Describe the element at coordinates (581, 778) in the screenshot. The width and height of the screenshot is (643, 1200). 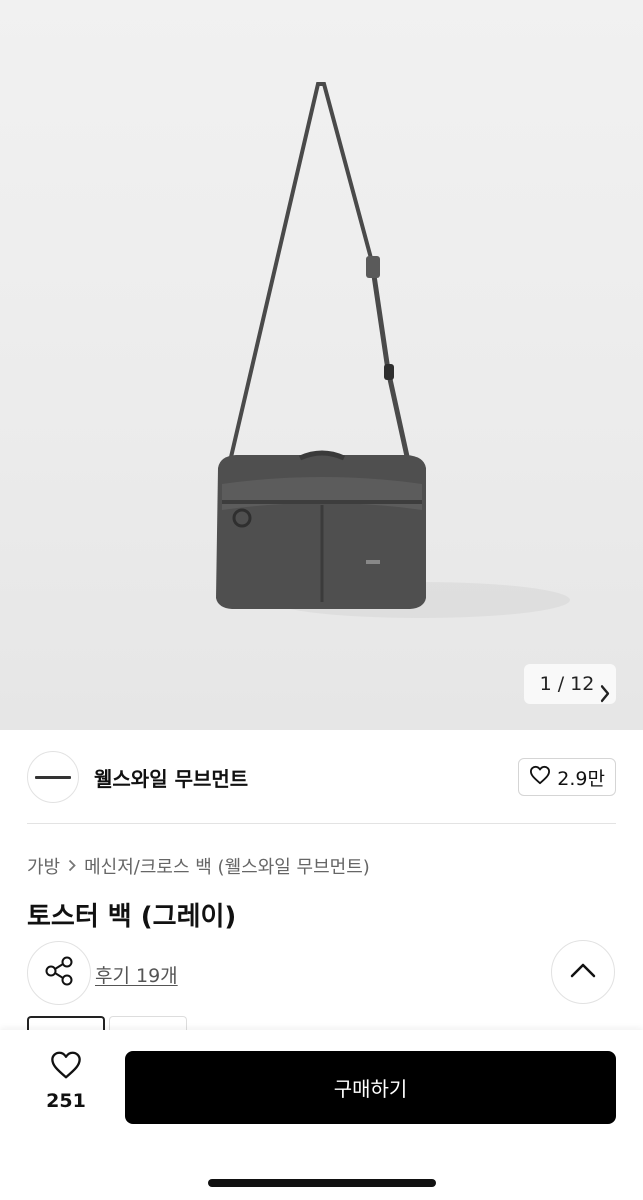
I see `shop-like-count: 2.9만` at that location.